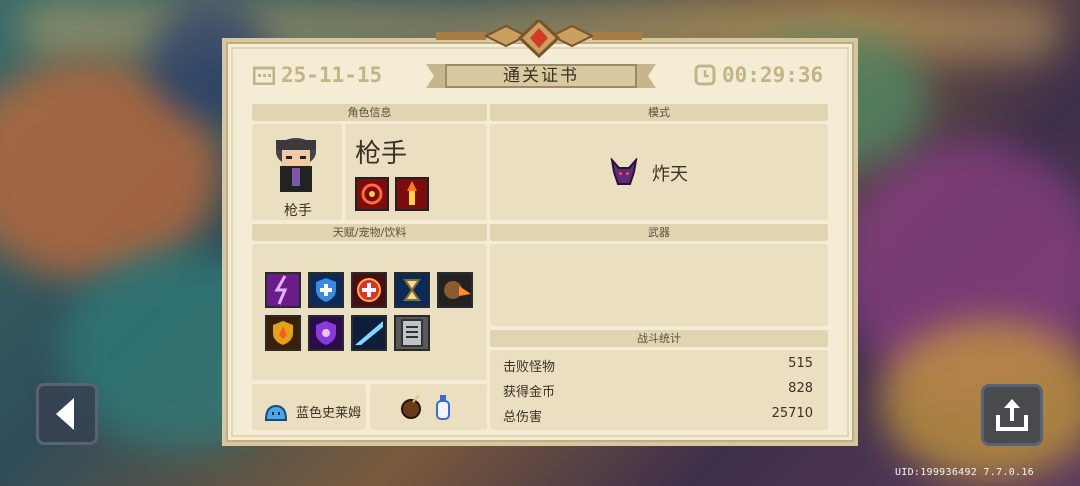 Image resolution: width=1080 pixels, height=486 pixels. Describe the element at coordinates (455, 290) in the screenshot. I see `meteor-icon` at that location.